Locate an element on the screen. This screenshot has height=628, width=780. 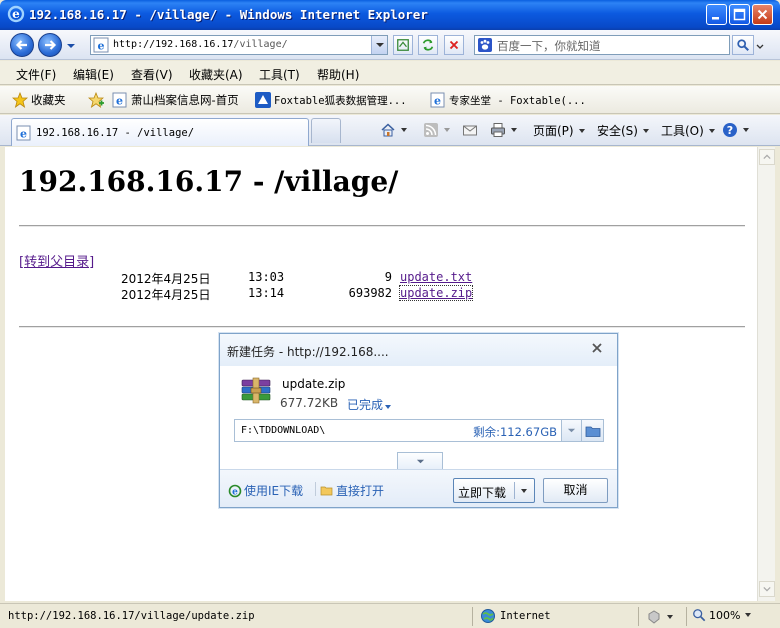
security-zone: Internet is located at coordinates (515, 616).